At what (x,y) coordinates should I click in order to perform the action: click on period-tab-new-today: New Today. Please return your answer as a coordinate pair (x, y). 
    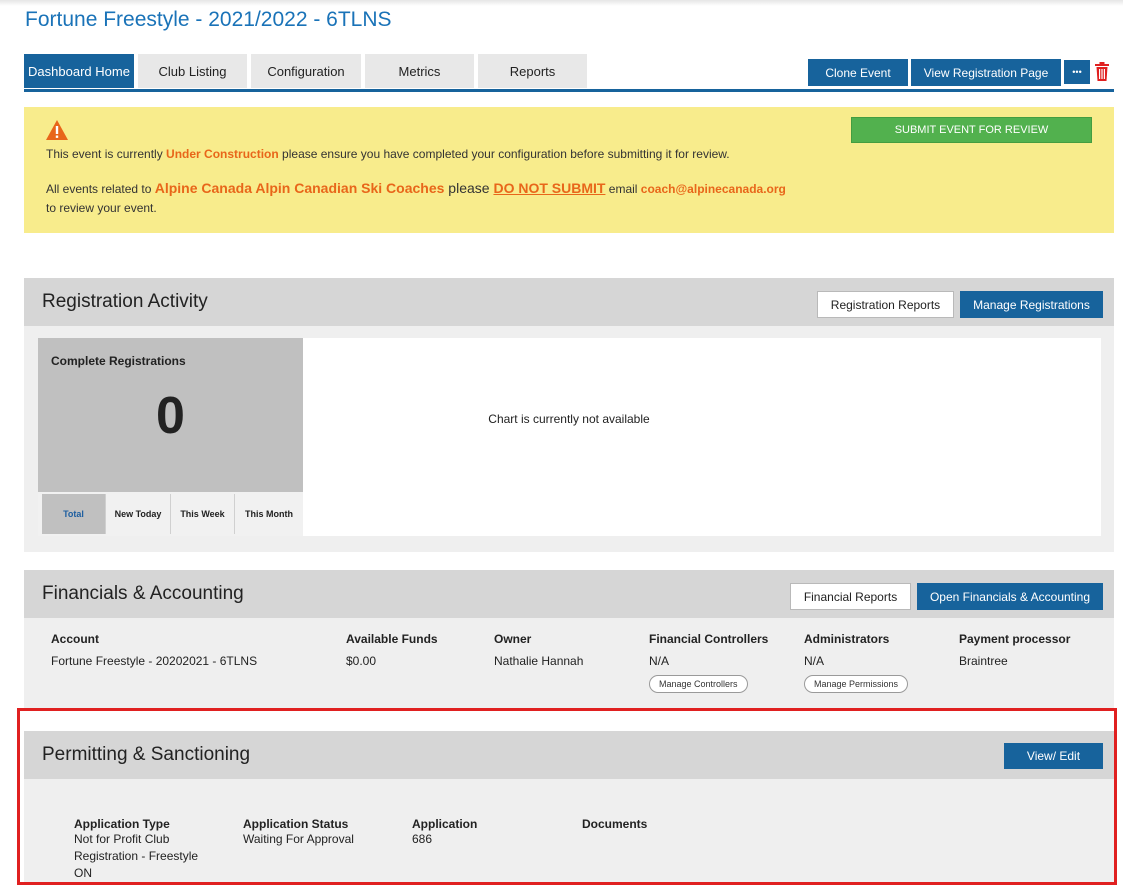
    Looking at the image, I should click on (138, 514).